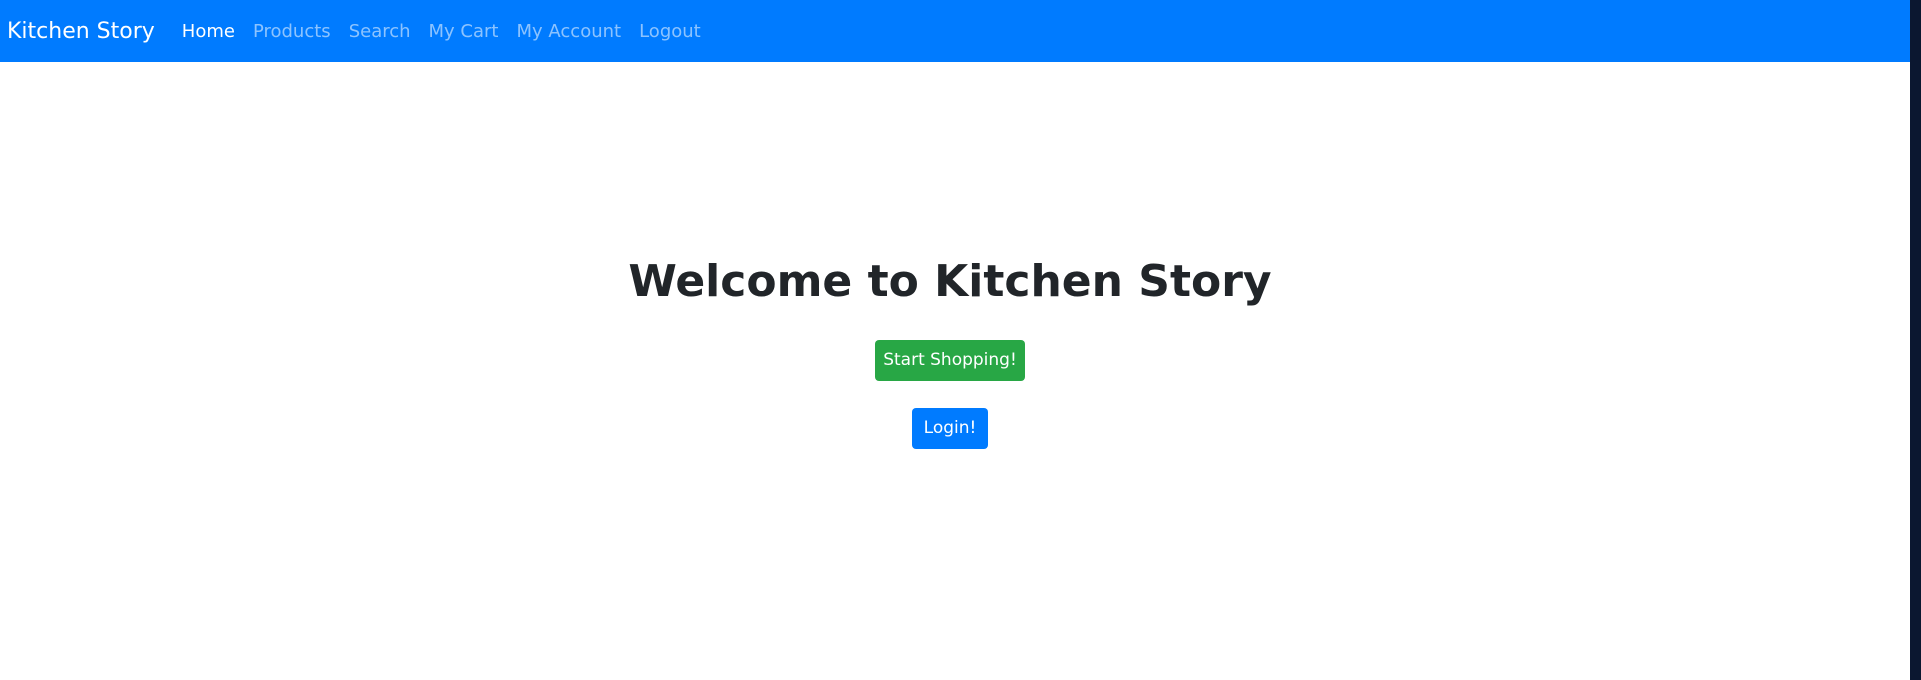  What do you see at coordinates (464, 31) in the screenshot?
I see `nav-link-my-cart: My Cart` at bounding box center [464, 31].